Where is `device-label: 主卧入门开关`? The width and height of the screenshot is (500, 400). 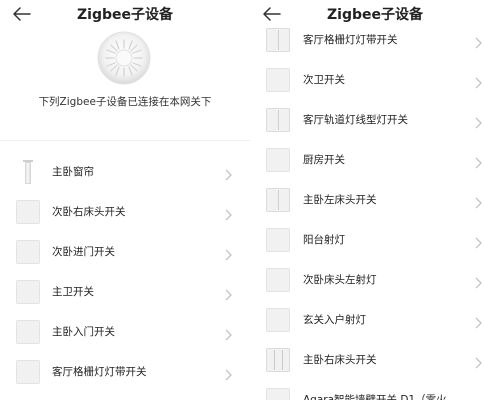
device-label: 主卧入门开关 is located at coordinates (83, 332).